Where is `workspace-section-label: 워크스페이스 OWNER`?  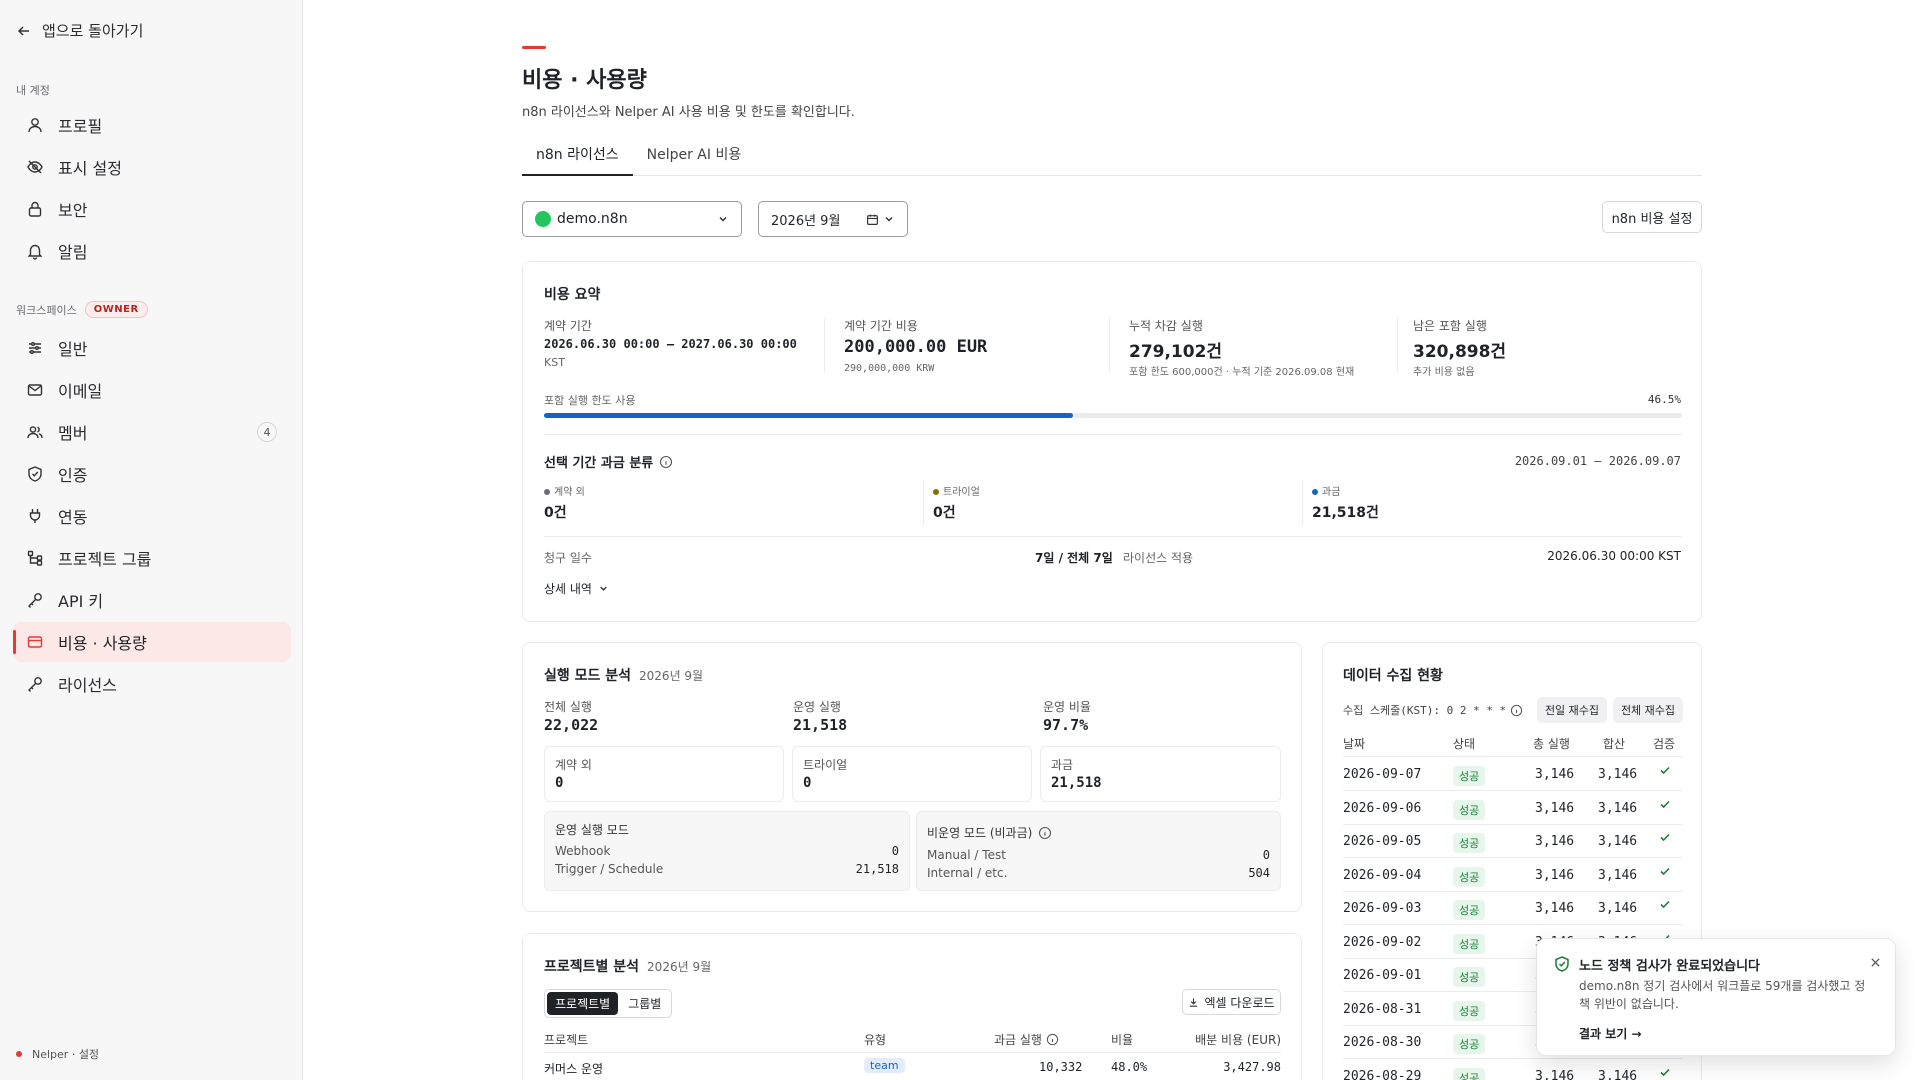 workspace-section-label: 워크스페이스 OWNER is located at coordinates (82, 309).